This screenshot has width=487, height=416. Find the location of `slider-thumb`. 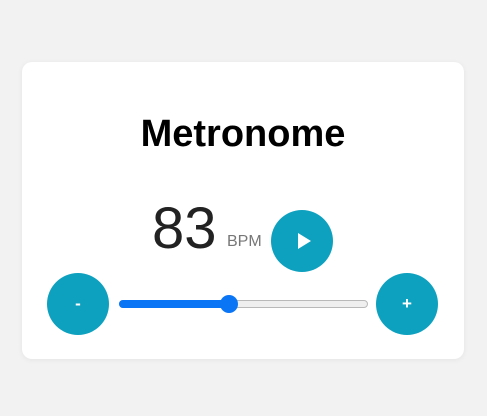

slider-thumb is located at coordinates (229, 304).